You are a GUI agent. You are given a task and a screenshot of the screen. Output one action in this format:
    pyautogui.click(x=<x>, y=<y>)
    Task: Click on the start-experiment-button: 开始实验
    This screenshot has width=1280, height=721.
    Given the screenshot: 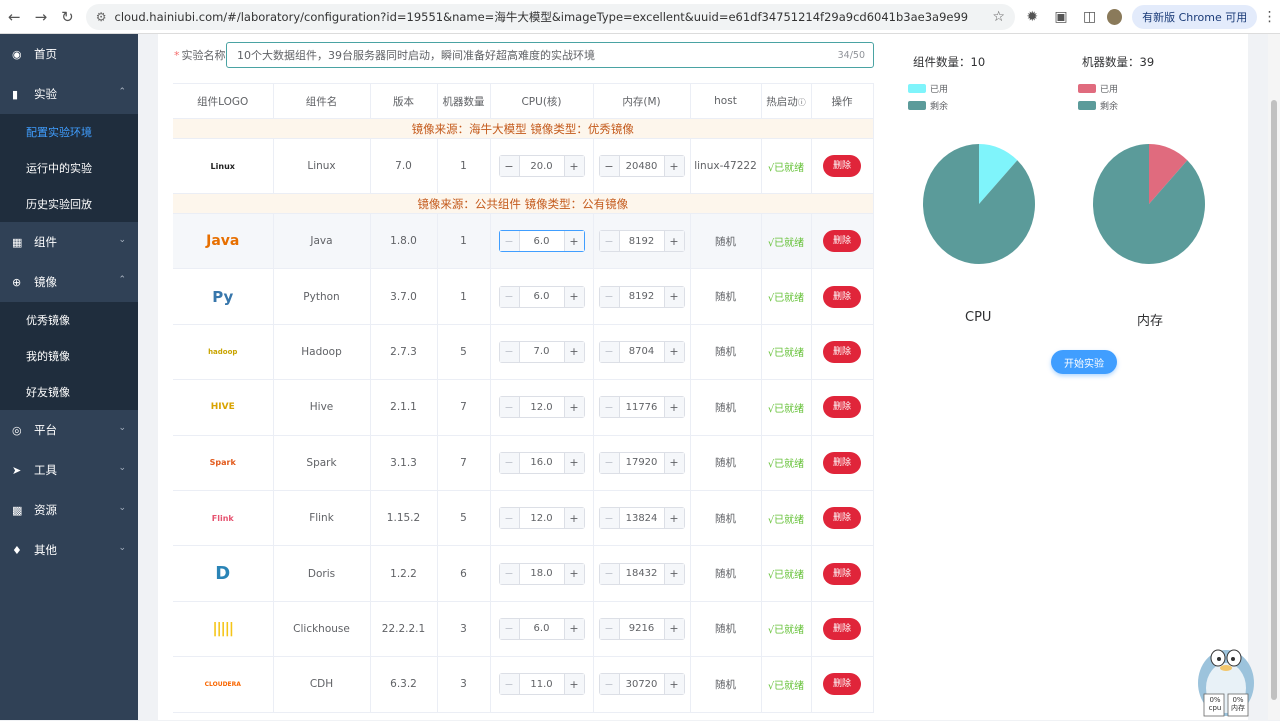 What is the action you would take?
    pyautogui.click(x=1084, y=362)
    